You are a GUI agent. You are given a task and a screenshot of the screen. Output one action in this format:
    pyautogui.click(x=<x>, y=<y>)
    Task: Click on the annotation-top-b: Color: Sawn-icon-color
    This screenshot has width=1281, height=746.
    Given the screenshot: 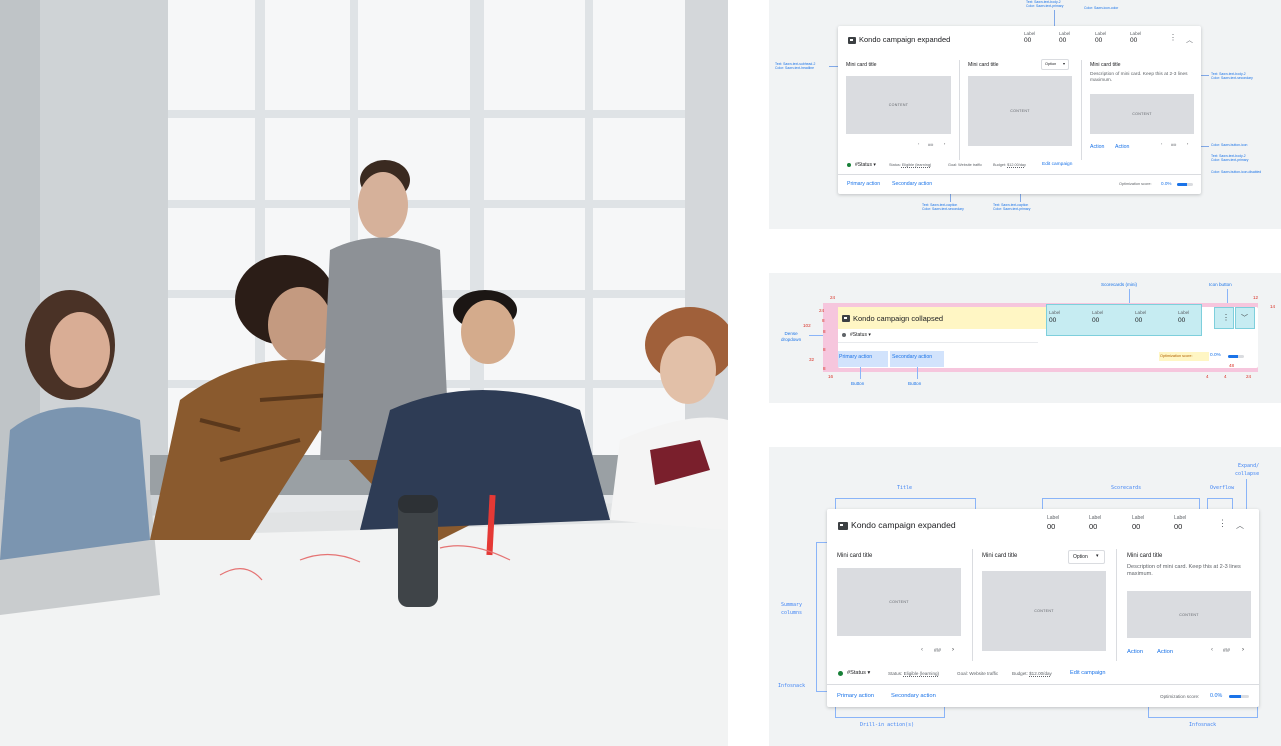 What is the action you would take?
    pyautogui.click(x=1101, y=8)
    